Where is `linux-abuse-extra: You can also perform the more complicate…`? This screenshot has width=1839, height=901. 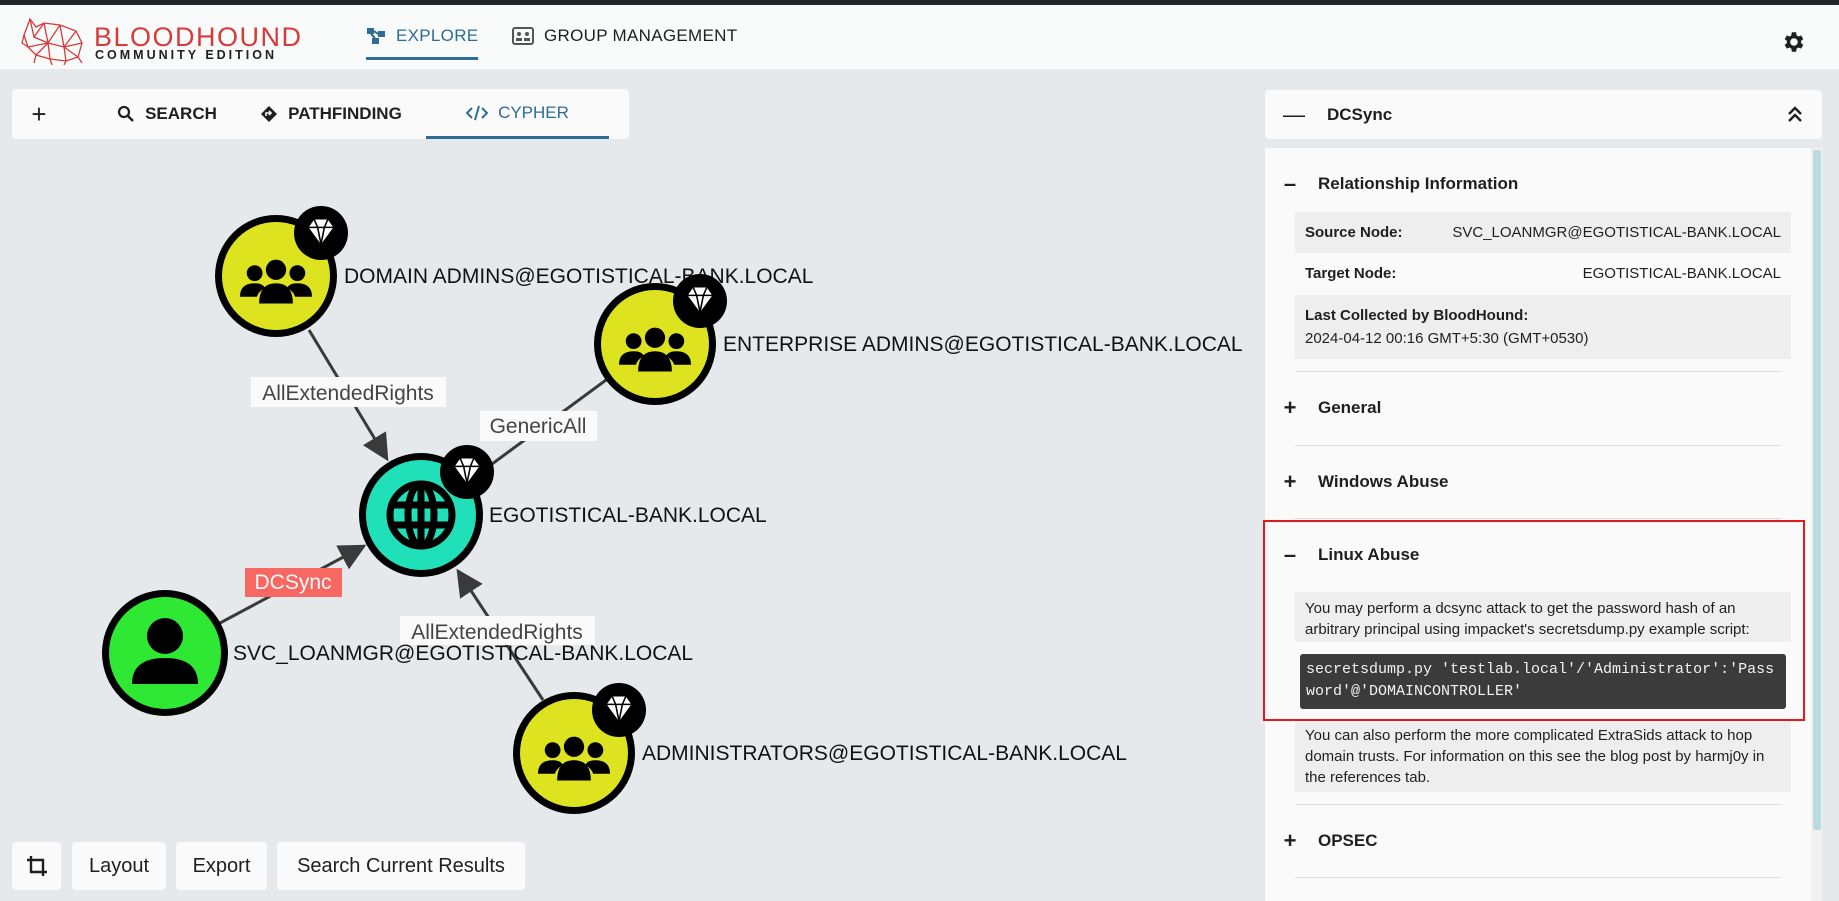 linux-abuse-extra: You can also perform the more complicate… is located at coordinates (1543, 755).